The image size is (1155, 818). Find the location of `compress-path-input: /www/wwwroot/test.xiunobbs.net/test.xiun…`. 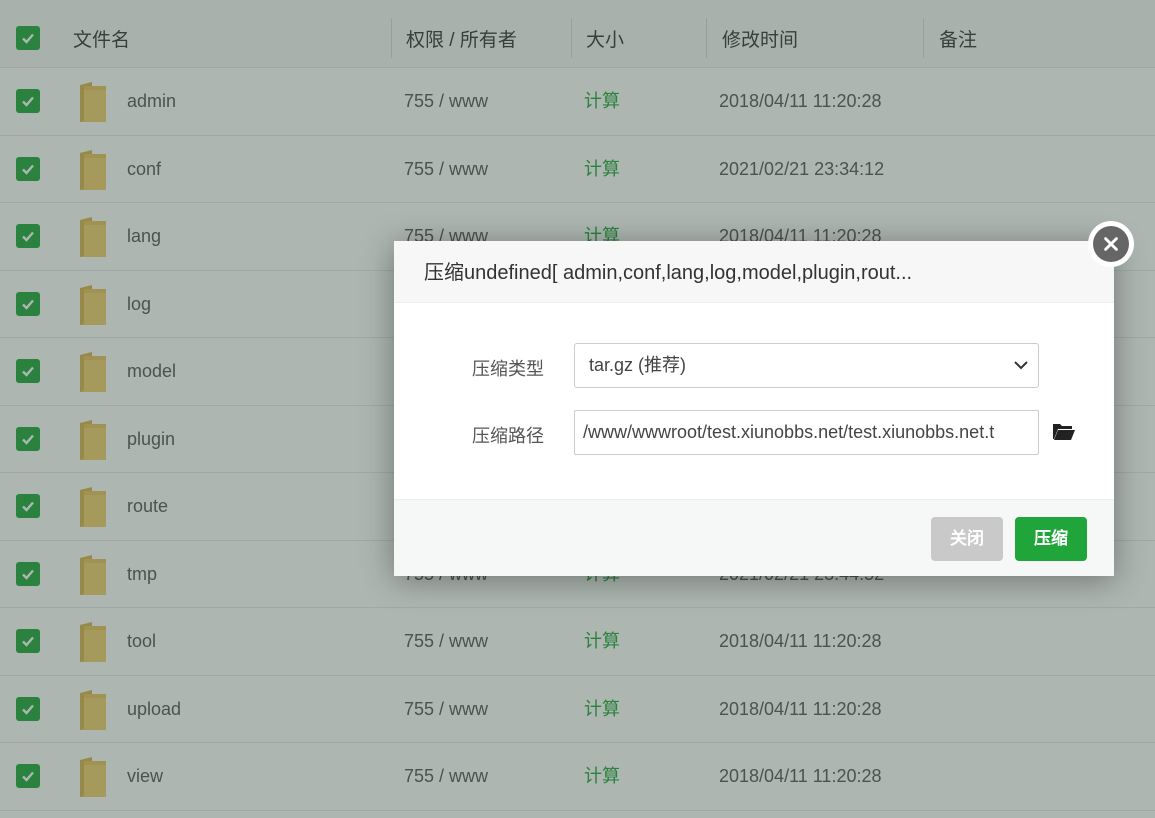

compress-path-input: /www/wwwroot/test.xiunobbs.net/test.xiun… is located at coordinates (806, 432).